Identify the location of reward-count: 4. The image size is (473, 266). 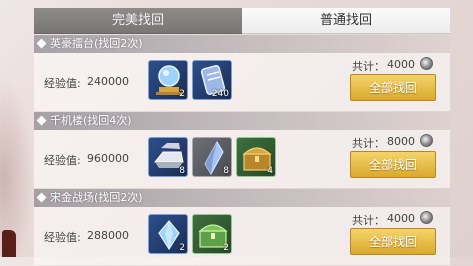
(270, 171).